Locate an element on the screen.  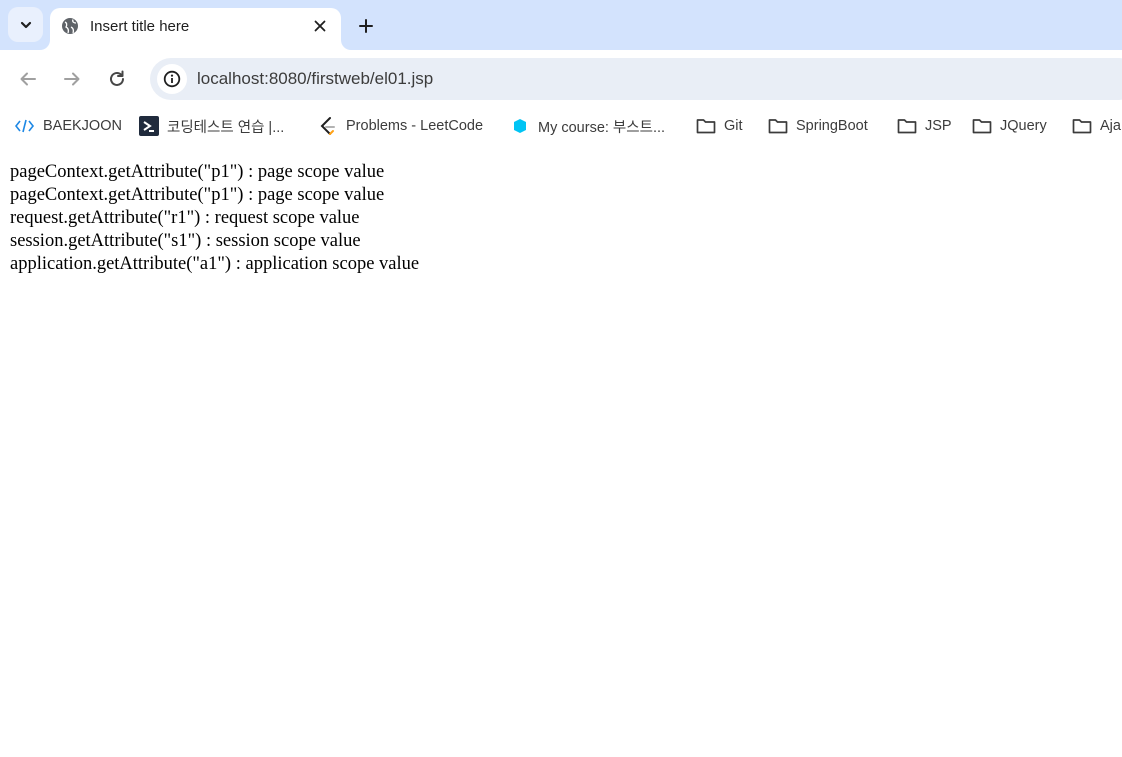
bookmark-folder-ajax: Aja is located at coordinates (1096, 126).